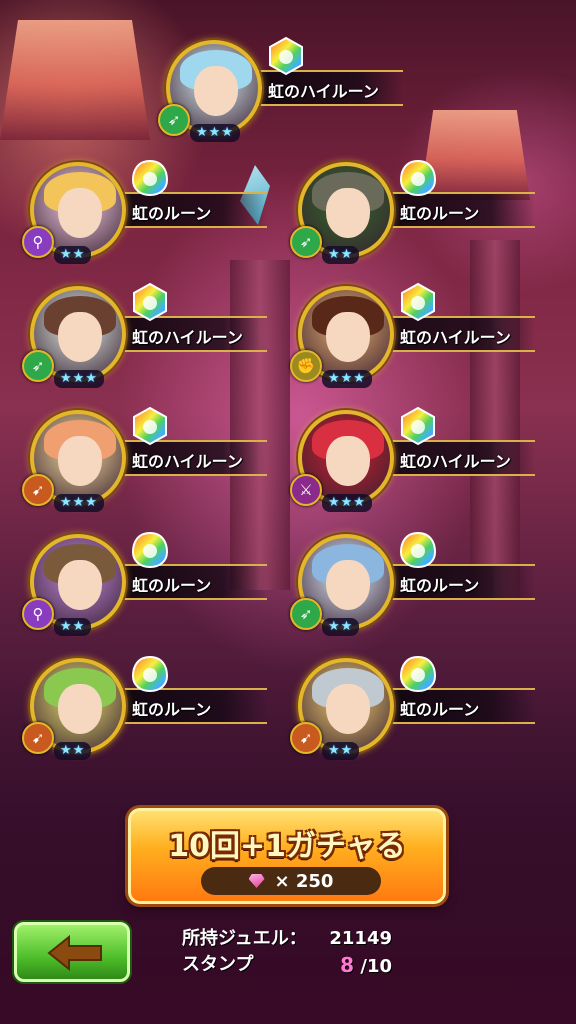  I want to click on reward-card: ➹ ★★★ 虹のハイルーン, so click(147, 459).